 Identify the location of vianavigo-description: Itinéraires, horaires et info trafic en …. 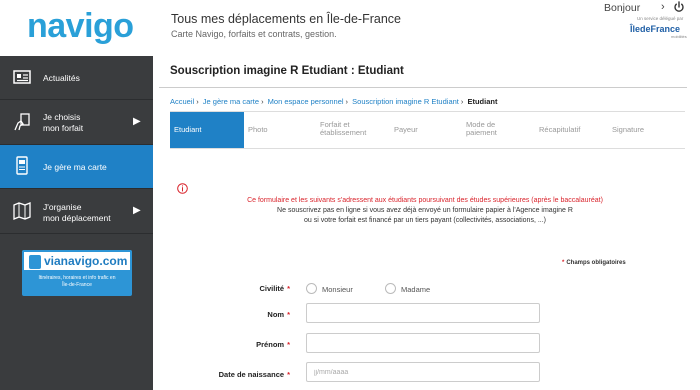
(77, 281).